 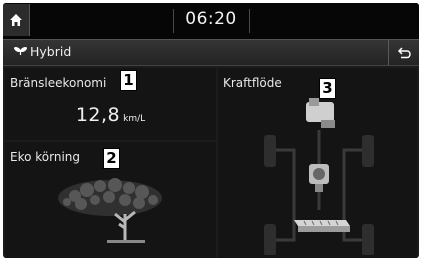 What do you see at coordinates (110, 210) in the screenshot?
I see `eco-tree-icon` at bounding box center [110, 210].